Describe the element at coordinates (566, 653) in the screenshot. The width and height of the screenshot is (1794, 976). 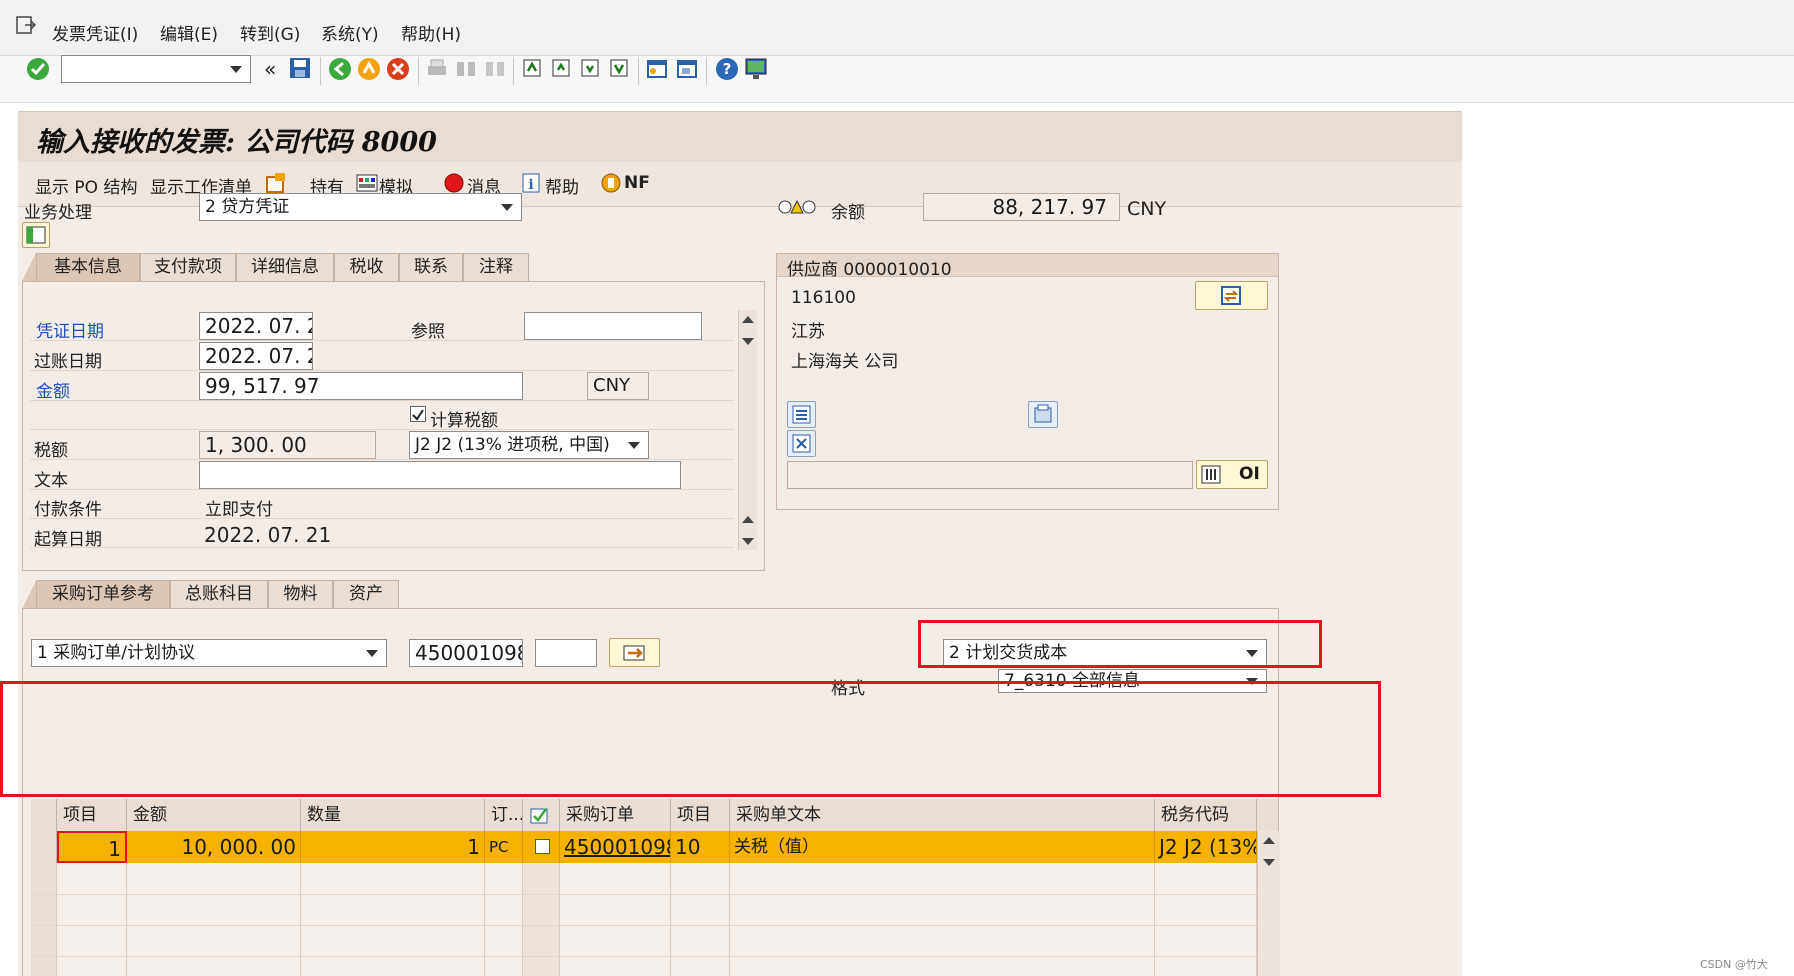
I see `po-item-field` at that location.